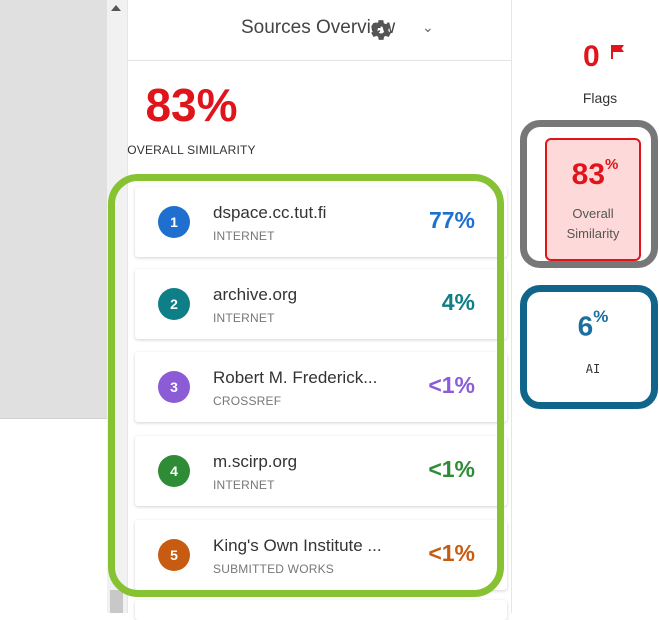 The height and width of the screenshot is (620, 659). Describe the element at coordinates (595, 173) in the screenshot. I see `similarity-value: 83%` at that location.